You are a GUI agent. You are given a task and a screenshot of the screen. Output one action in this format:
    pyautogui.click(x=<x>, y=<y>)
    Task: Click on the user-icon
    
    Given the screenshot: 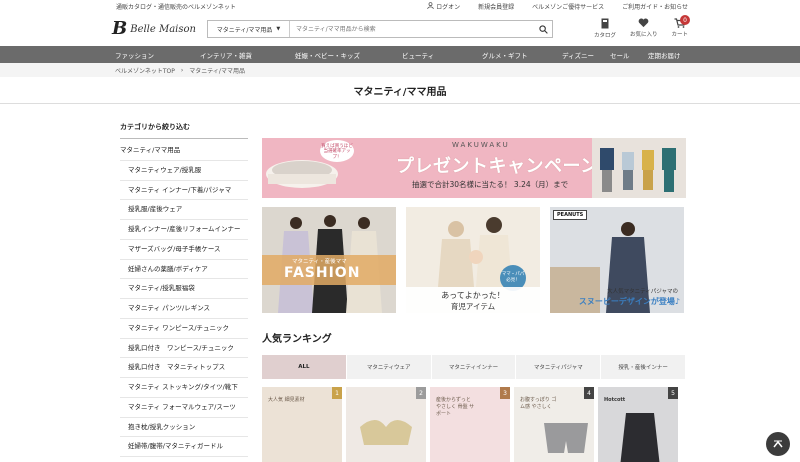 What is the action you would take?
    pyautogui.click(x=430, y=5)
    